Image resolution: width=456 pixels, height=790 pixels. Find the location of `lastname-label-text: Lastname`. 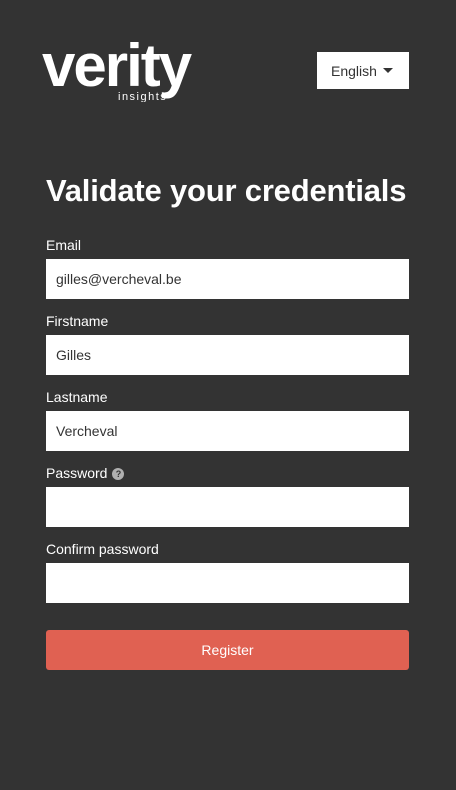

lastname-label-text: Lastname is located at coordinates (77, 397).